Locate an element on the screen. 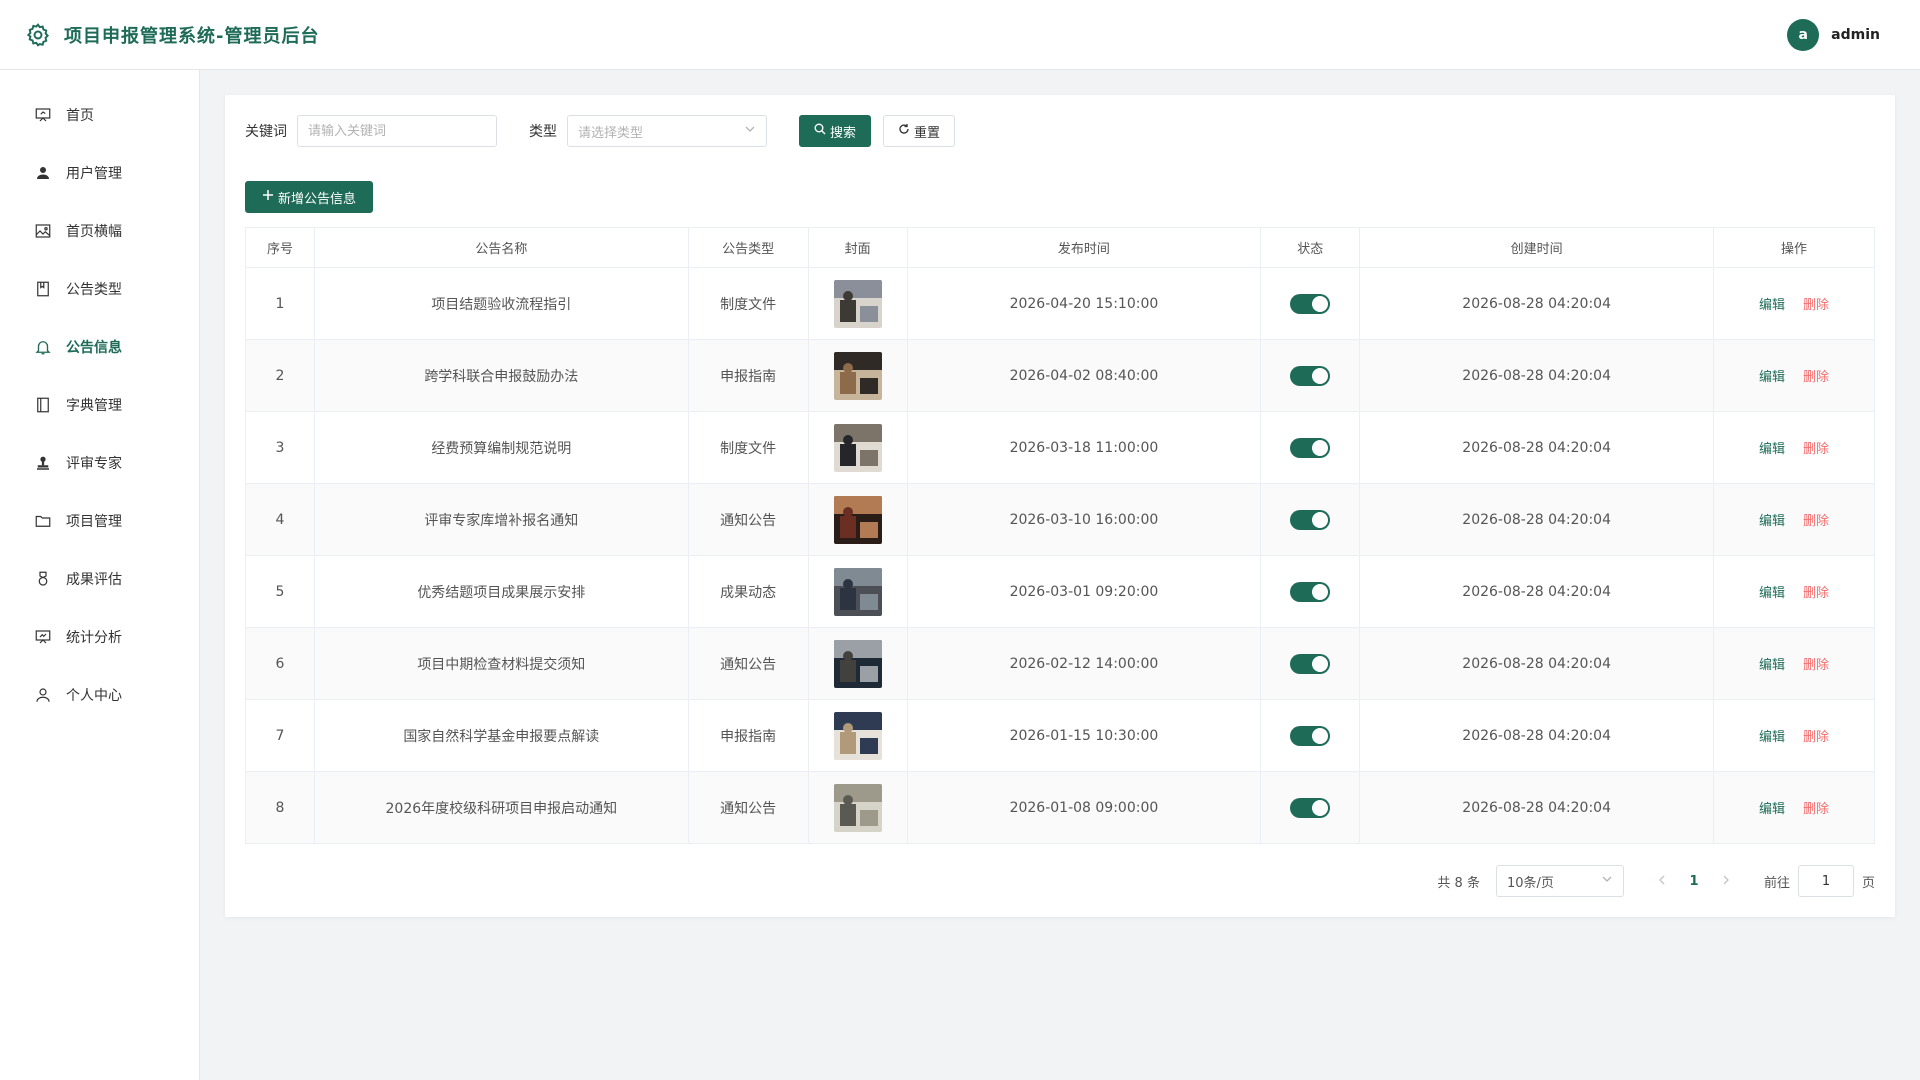 This screenshot has width=1920, height=1080. sidebar-item-notice-type: 公告类型 is located at coordinates (99, 289).